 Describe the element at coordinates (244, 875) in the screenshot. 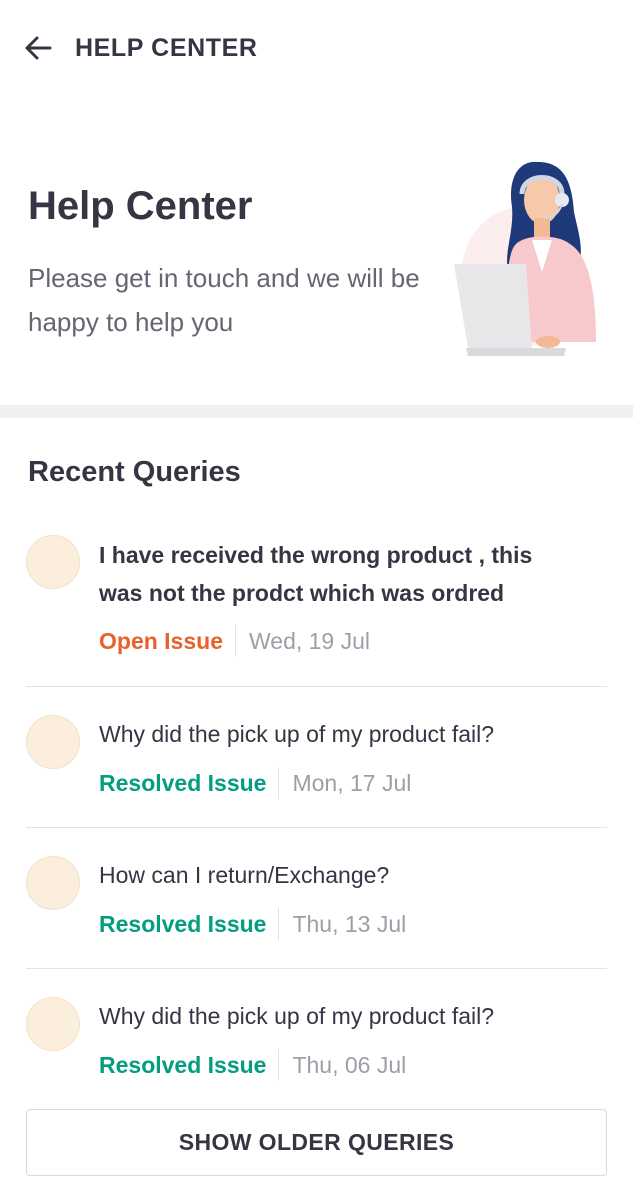

I see `query-text: How can I return/Exchange?` at that location.